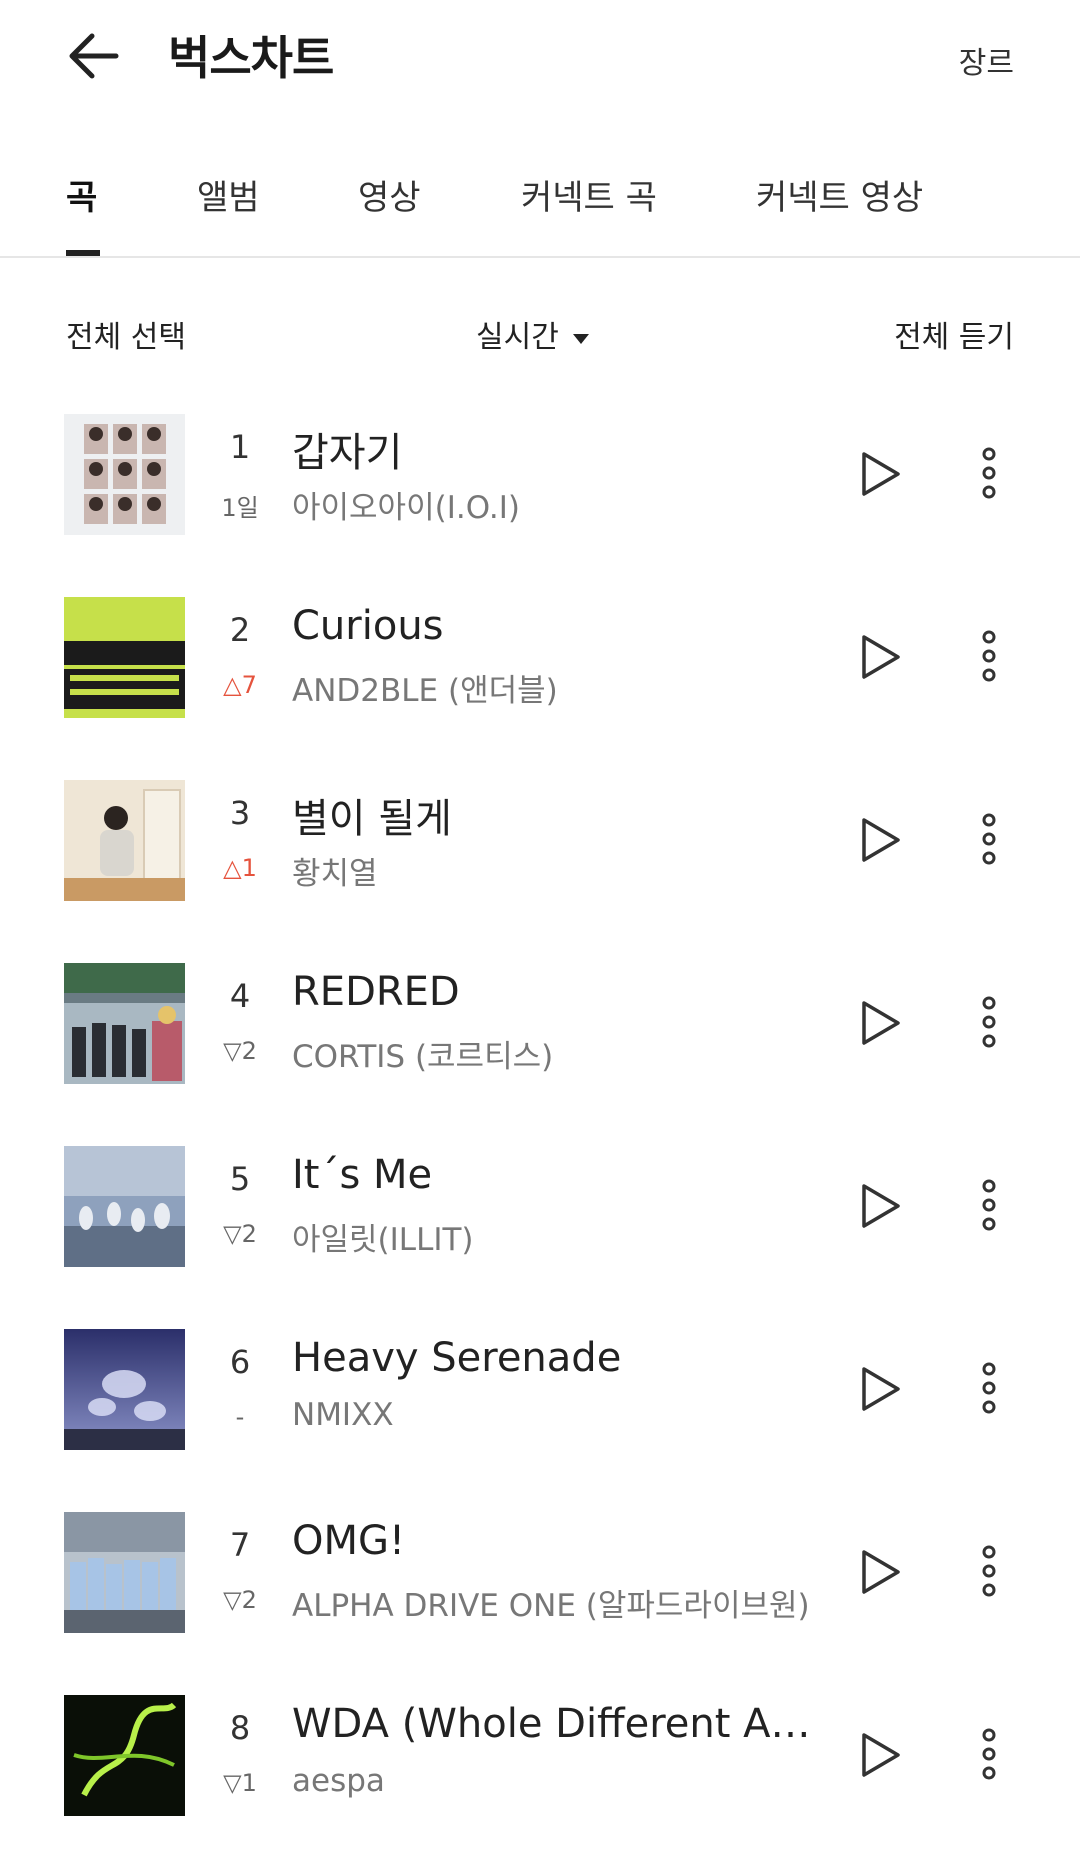  Describe the element at coordinates (562, 992) in the screenshot. I see `song-title: REDRED` at that location.